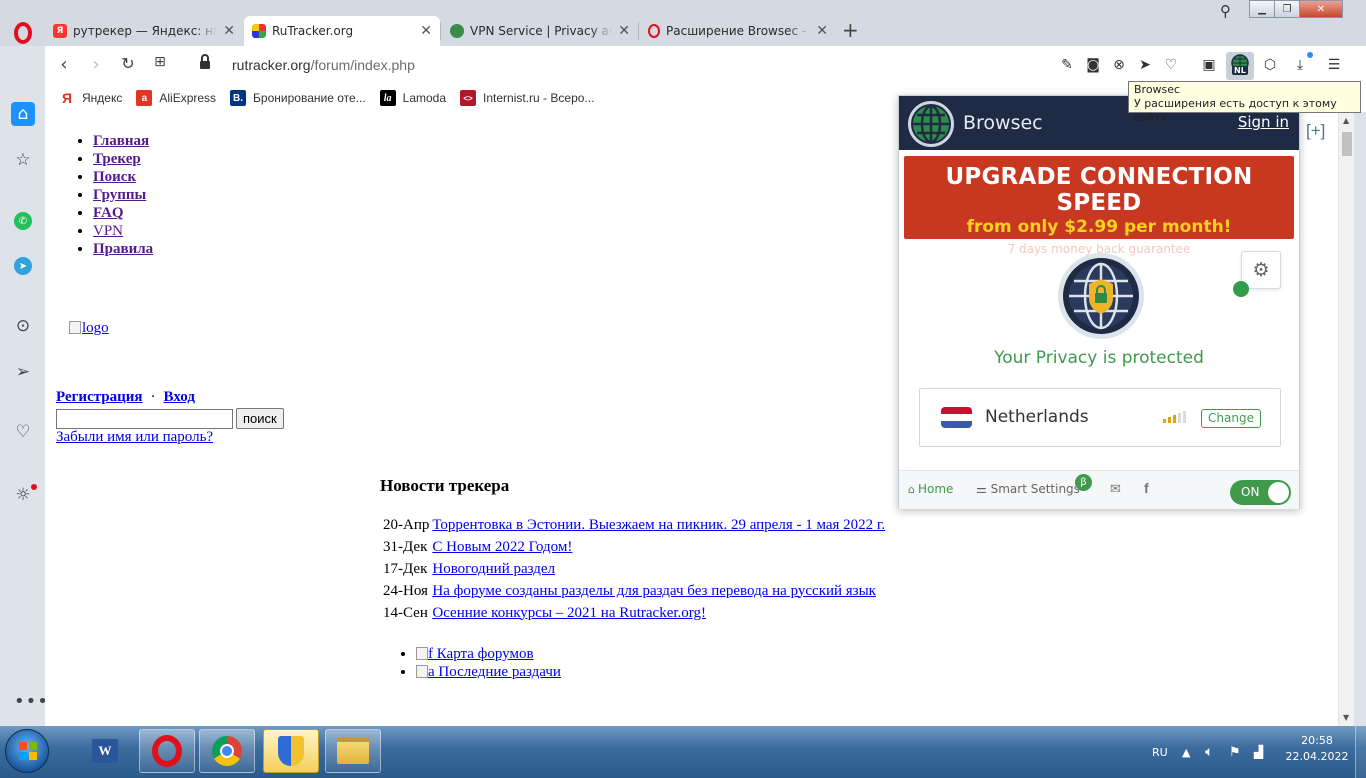 This screenshot has height=778, width=1366. Describe the element at coordinates (24, 34) in the screenshot. I see `opera-menu-button` at that location.